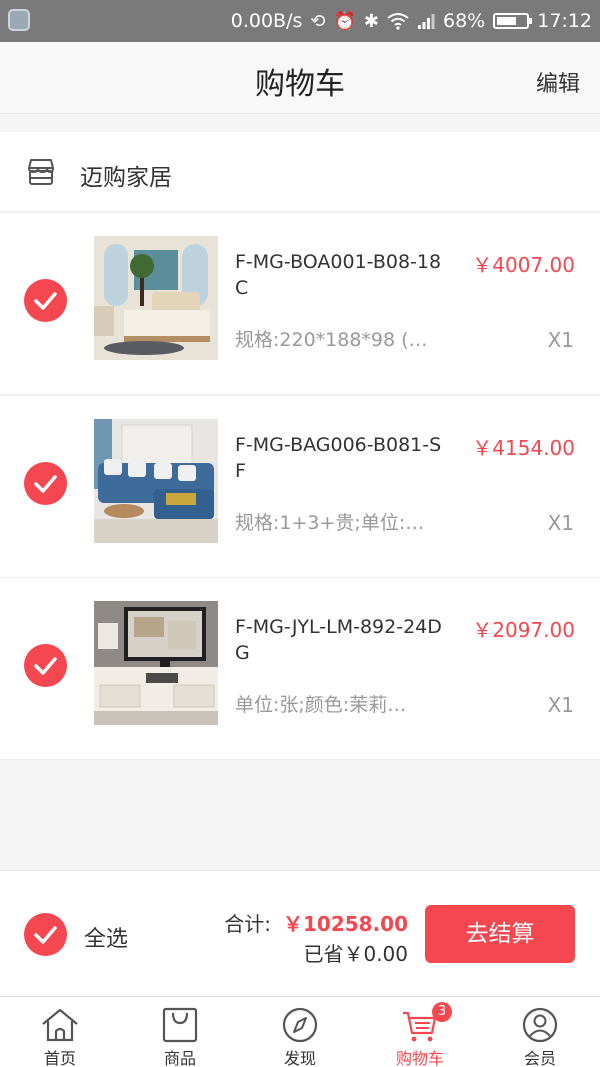  What do you see at coordinates (106, 937) in the screenshot?
I see `select-all-label: 全选` at bounding box center [106, 937].